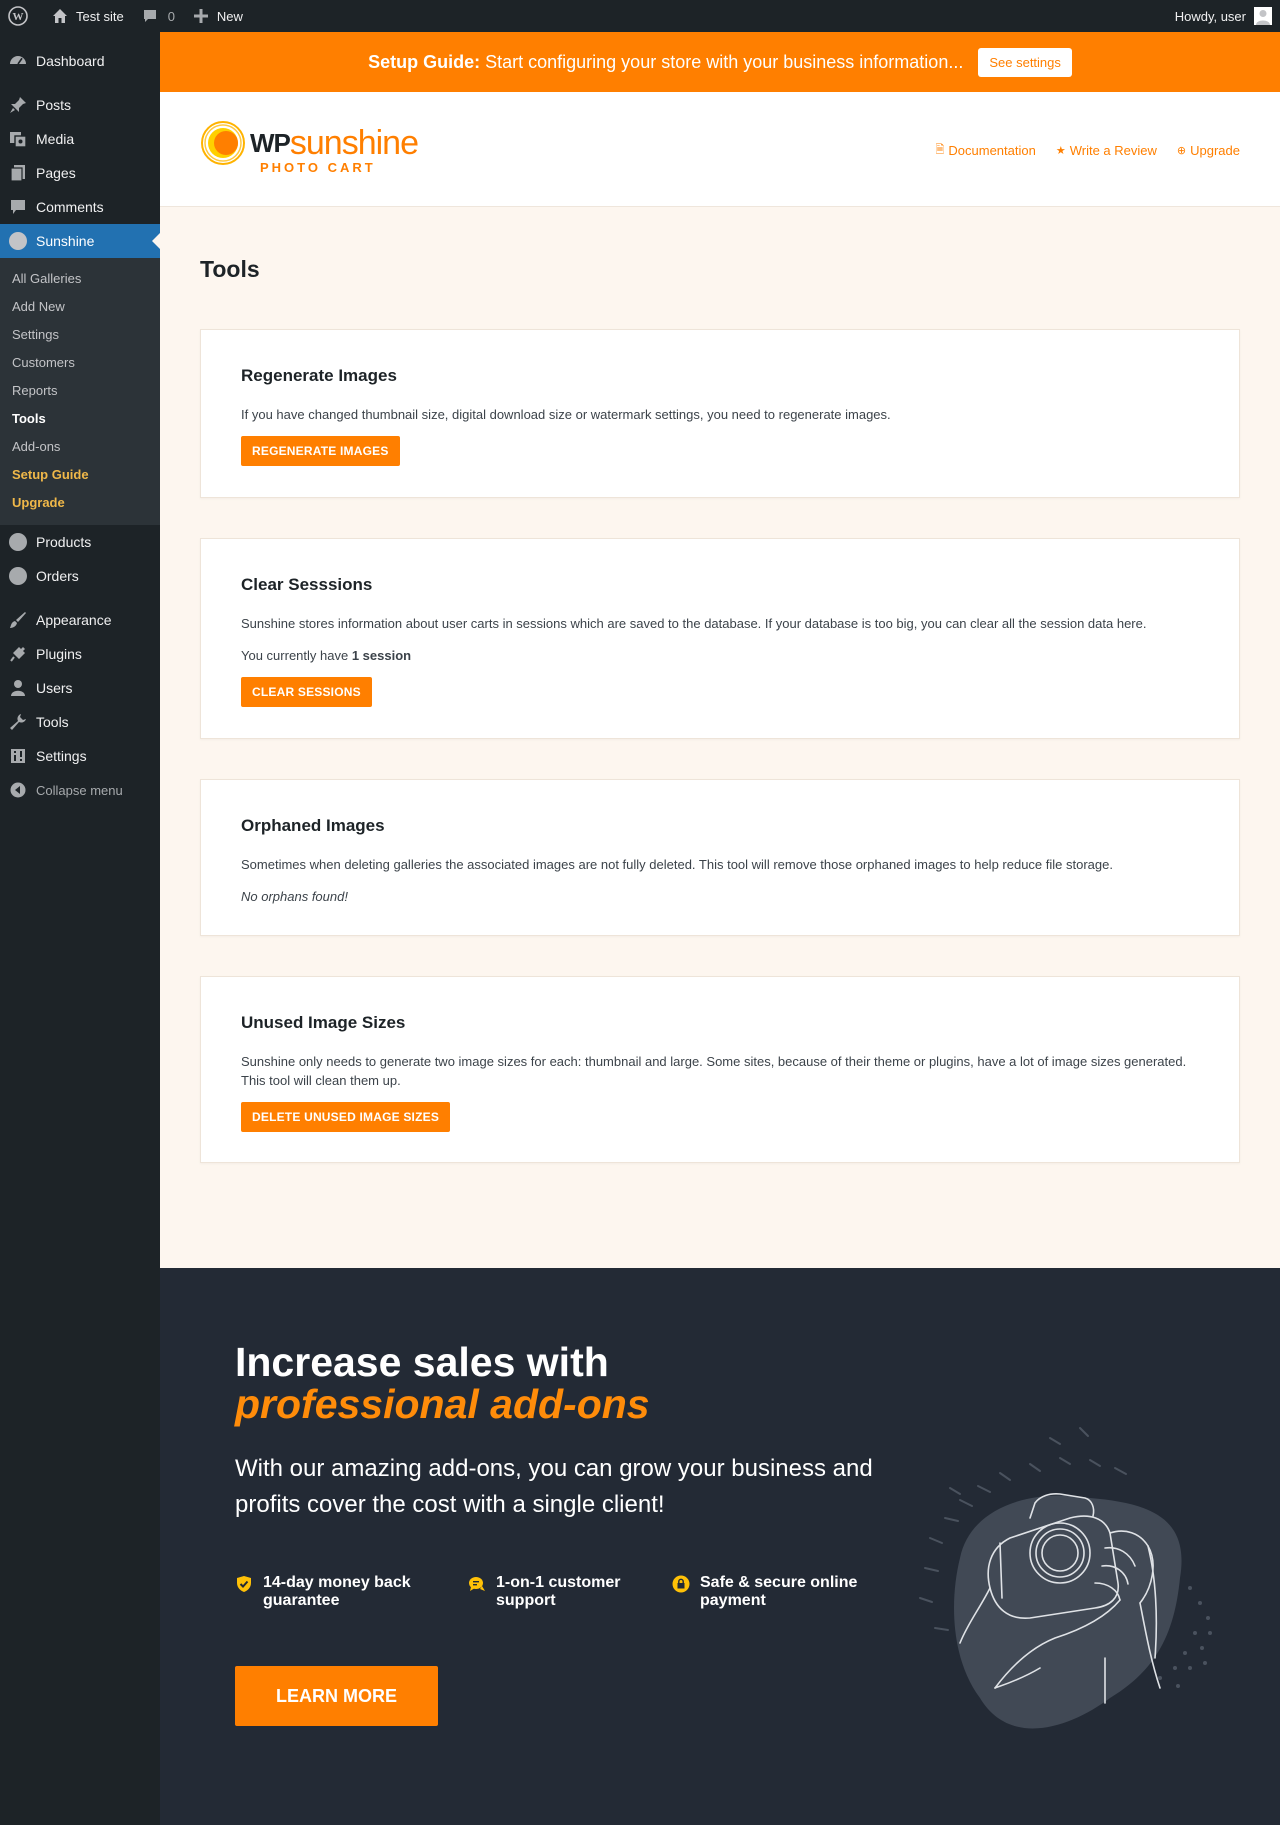 The width and height of the screenshot is (1280, 1825). What do you see at coordinates (54, 105) in the screenshot?
I see `menu-item-label: Posts` at bounding box center [54, 105].